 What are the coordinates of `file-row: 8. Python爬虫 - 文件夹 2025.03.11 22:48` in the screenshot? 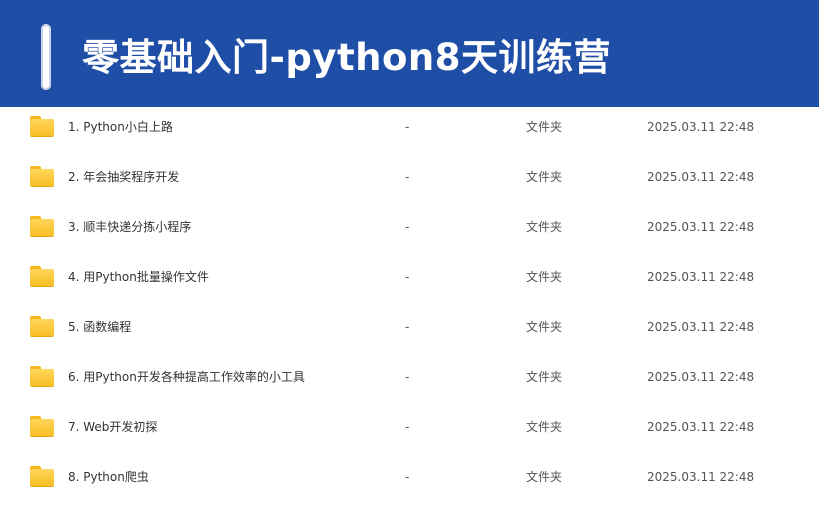 It's located at (409, 477).